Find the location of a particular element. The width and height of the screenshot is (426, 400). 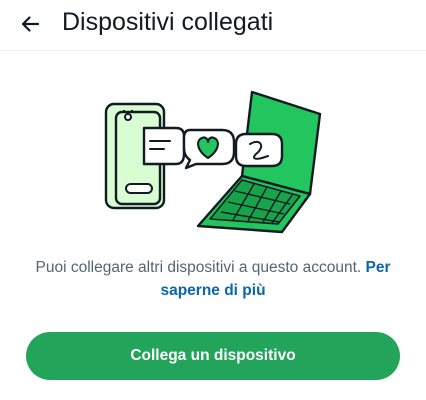

heart-icon is located at coordinates (209, 149).